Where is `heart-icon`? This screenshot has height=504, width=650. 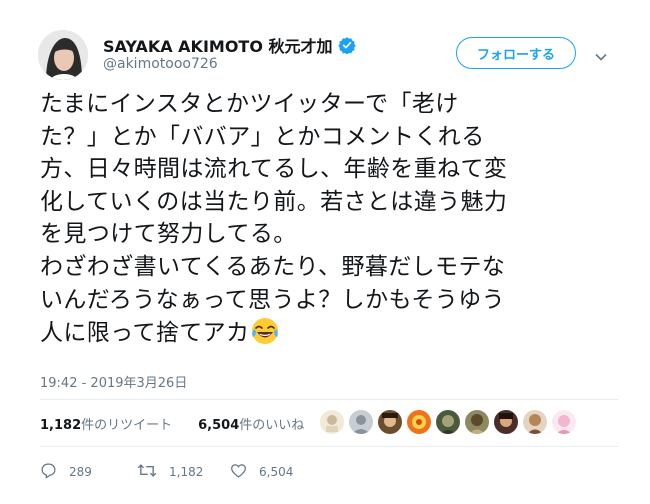
heart-icon is located at coordinates (244, 472).